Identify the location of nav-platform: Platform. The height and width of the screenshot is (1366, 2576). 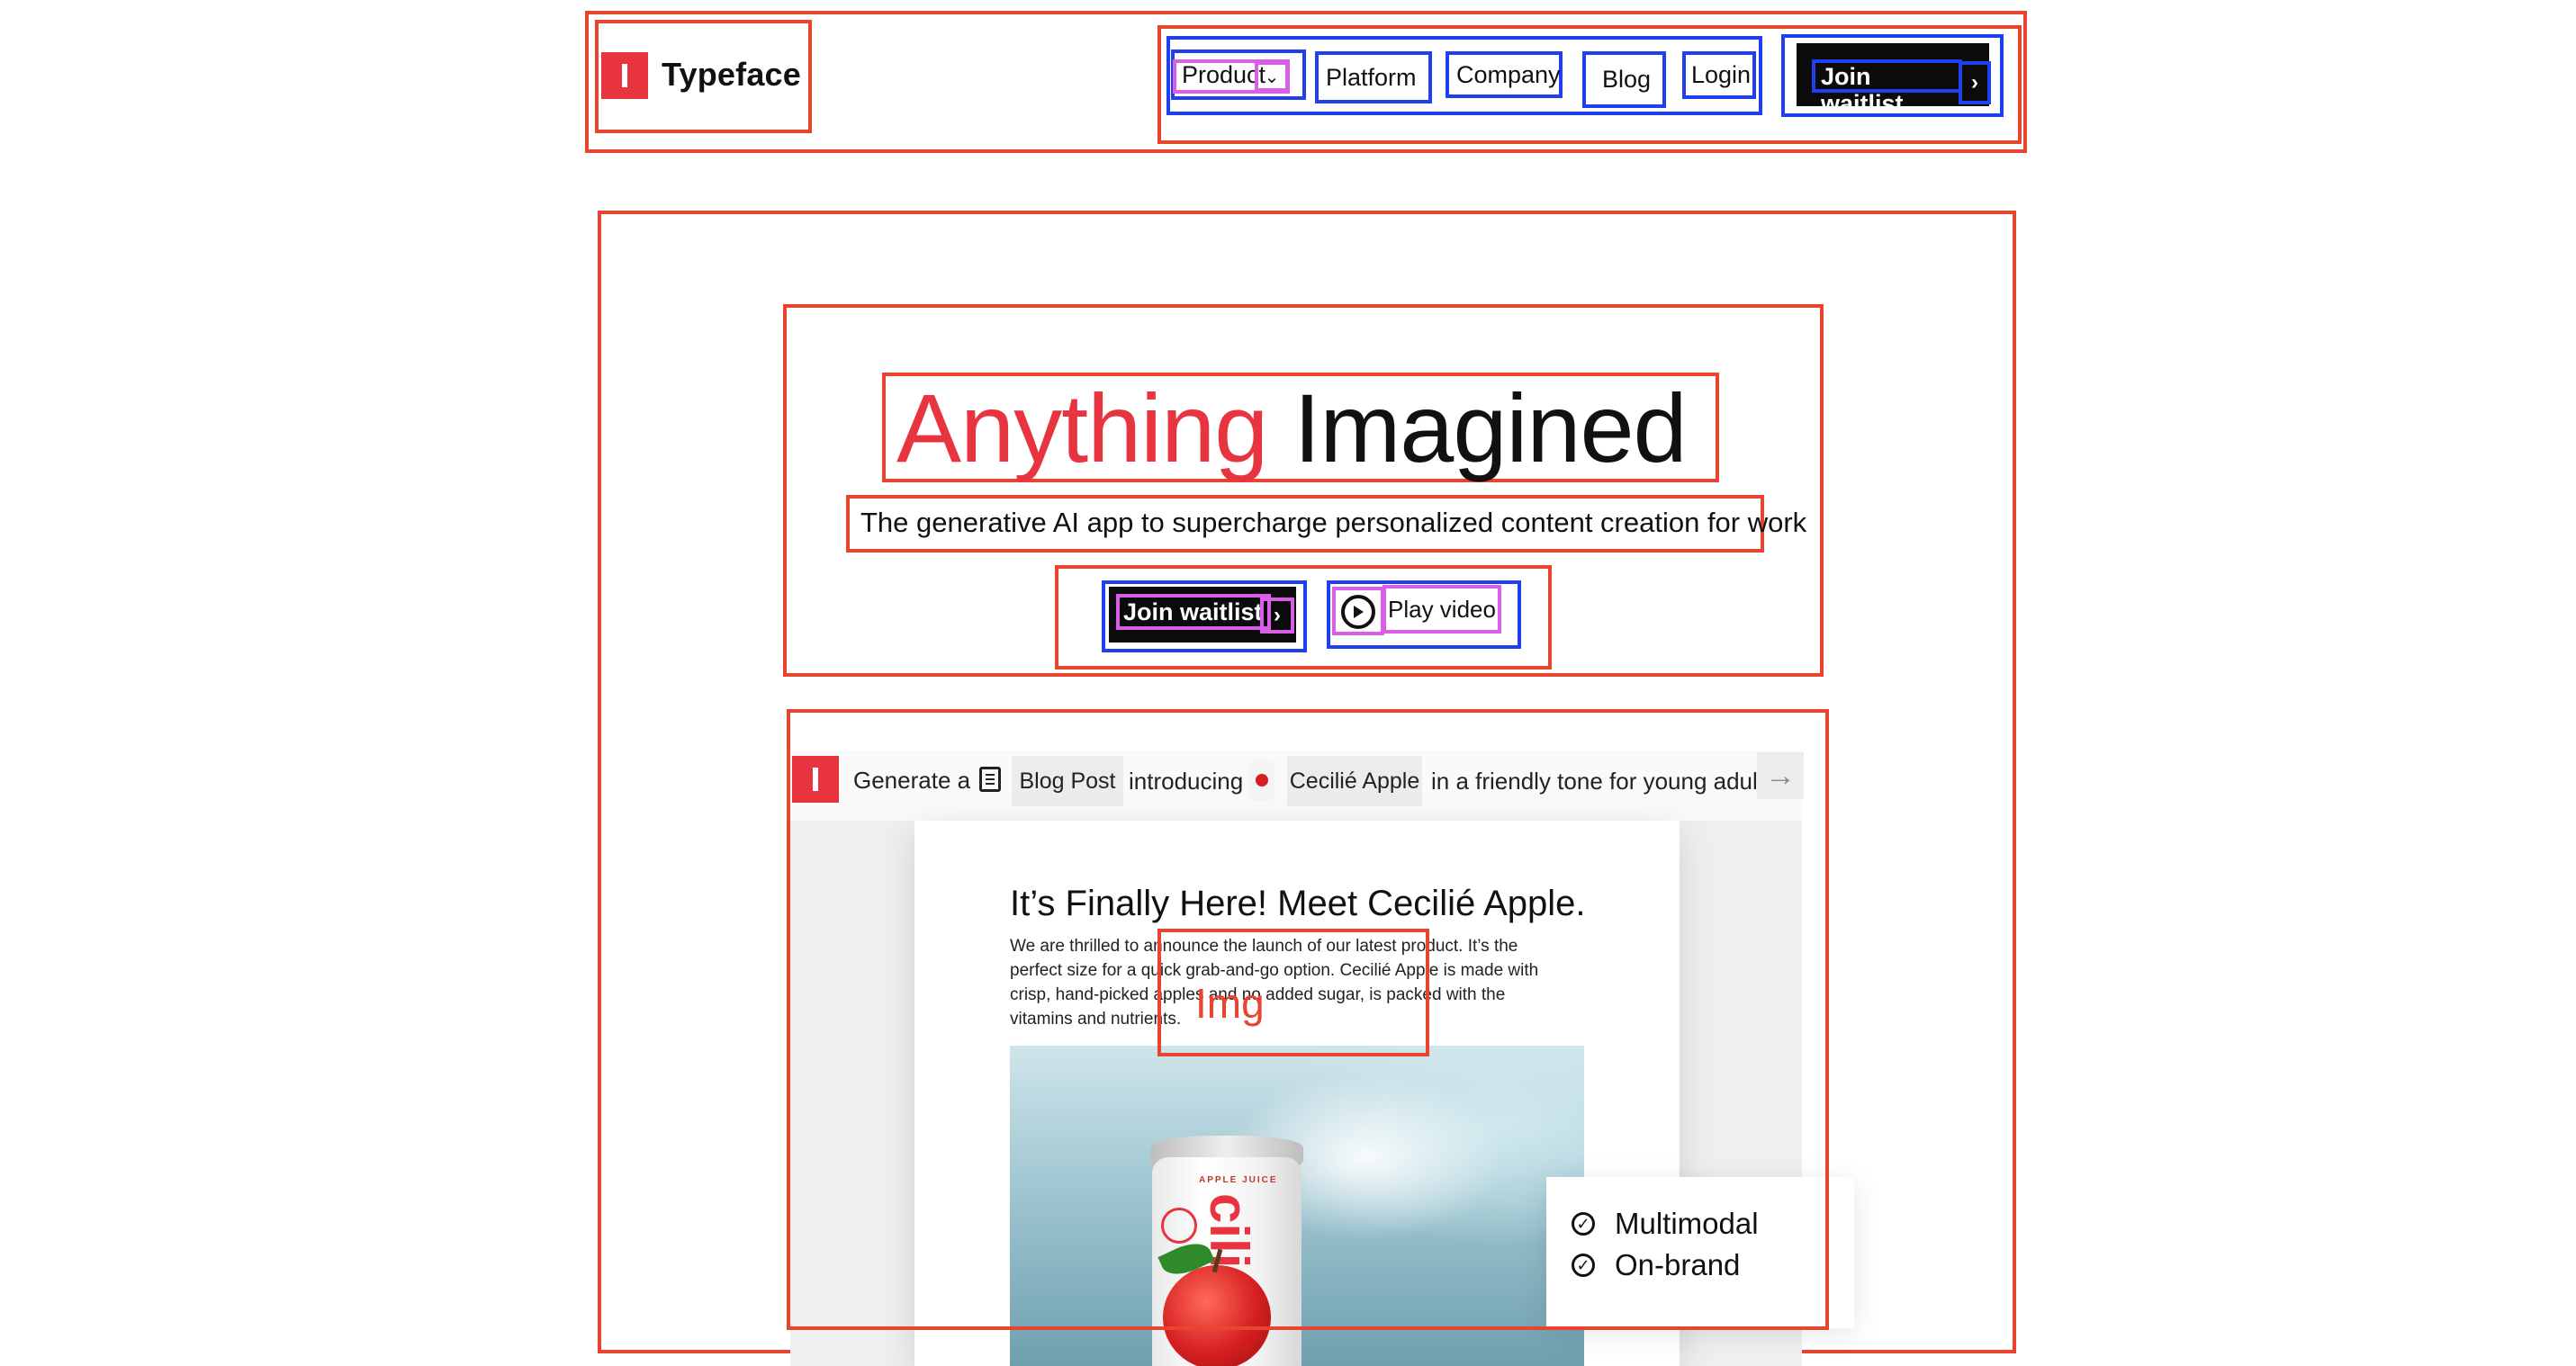
(1373, 77).